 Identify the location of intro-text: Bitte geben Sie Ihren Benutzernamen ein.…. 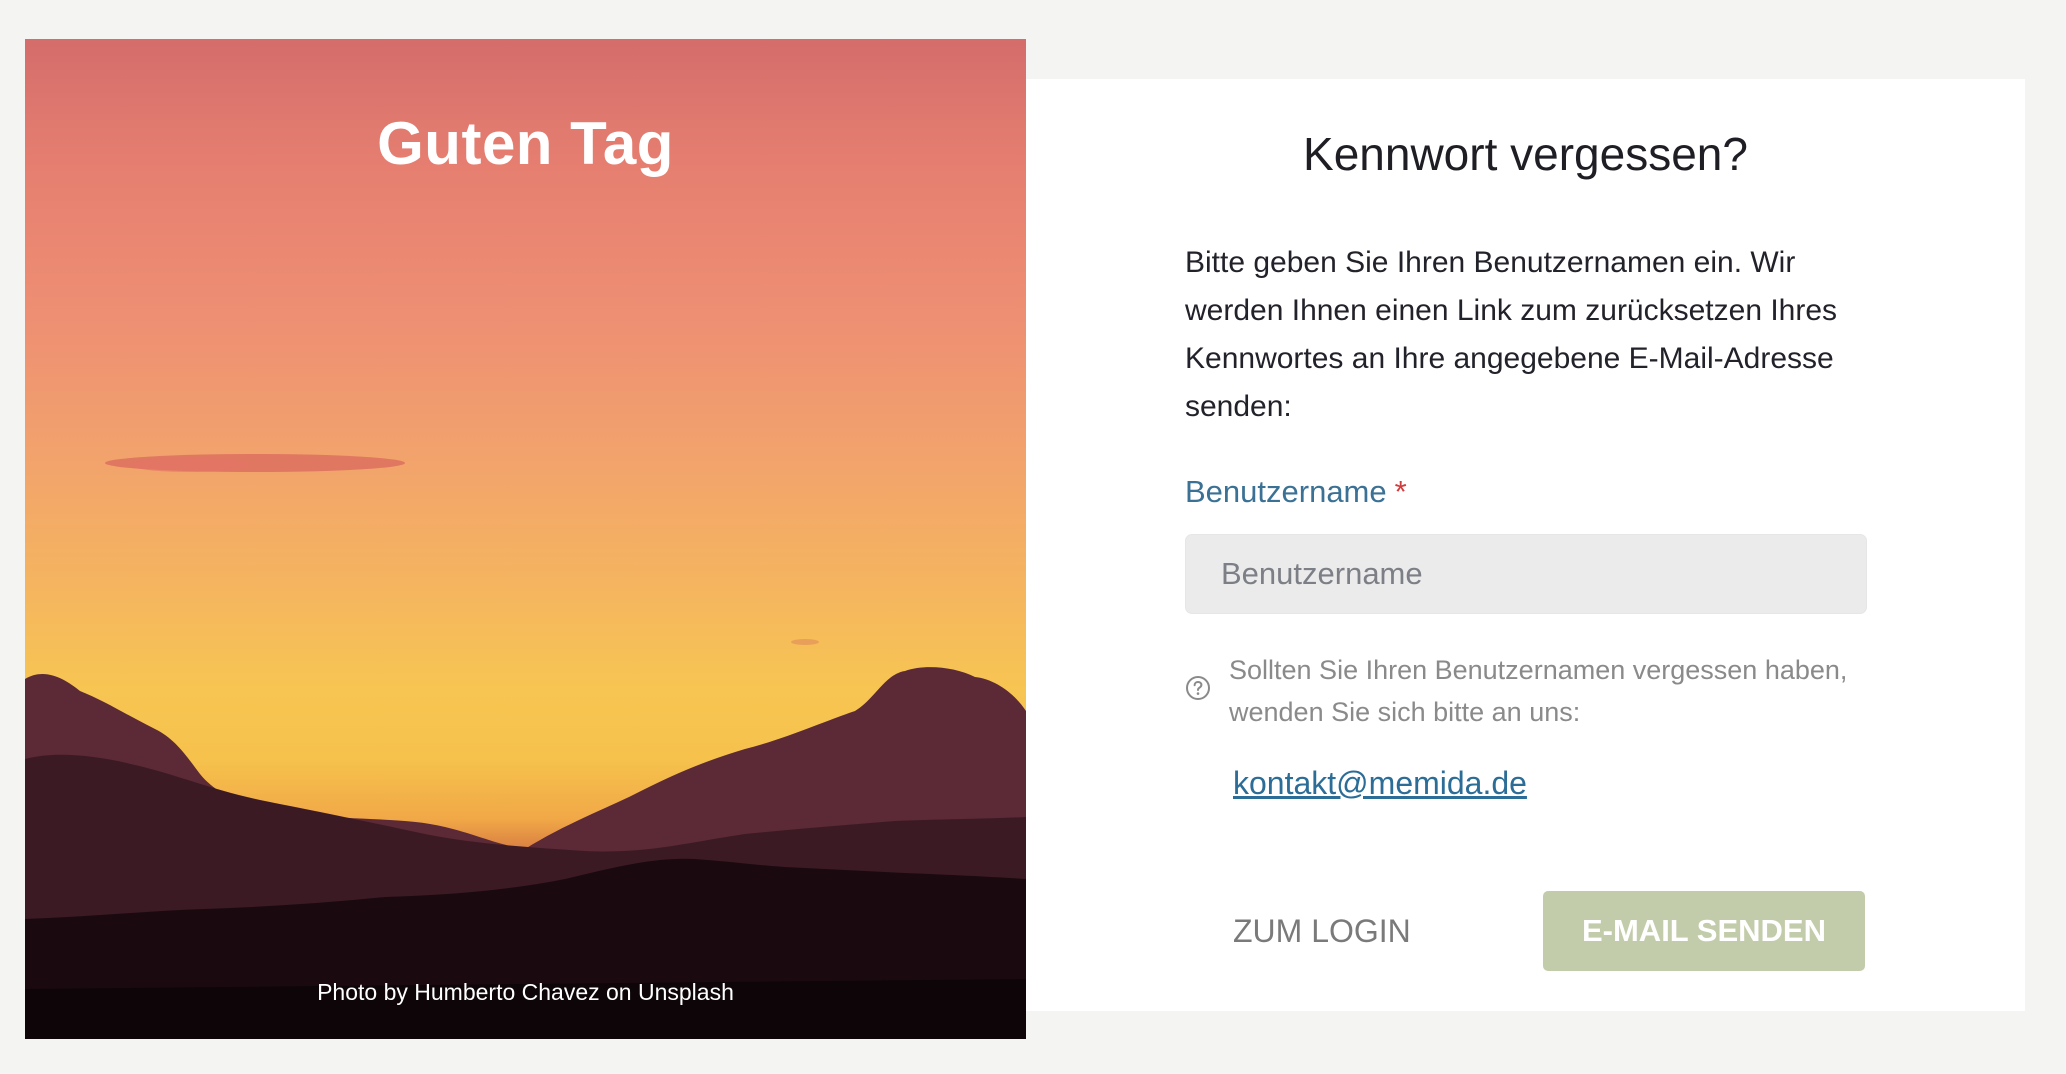
(1511, 334).